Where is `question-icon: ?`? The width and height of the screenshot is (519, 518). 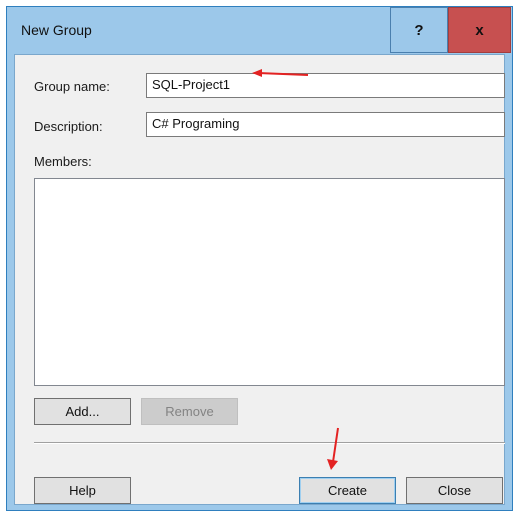 question-icon: ? is located at coordinates (419, 30).